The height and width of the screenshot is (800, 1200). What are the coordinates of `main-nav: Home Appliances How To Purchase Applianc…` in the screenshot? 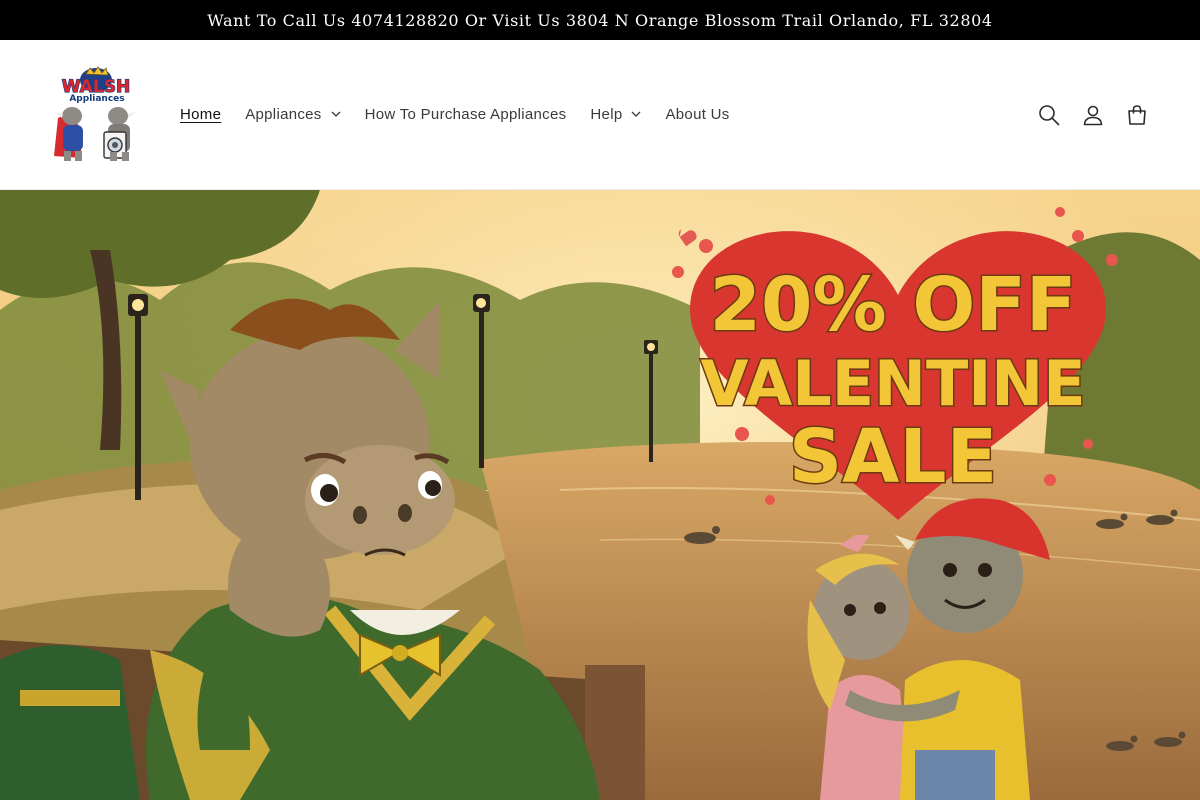 It's located at (455, 114).